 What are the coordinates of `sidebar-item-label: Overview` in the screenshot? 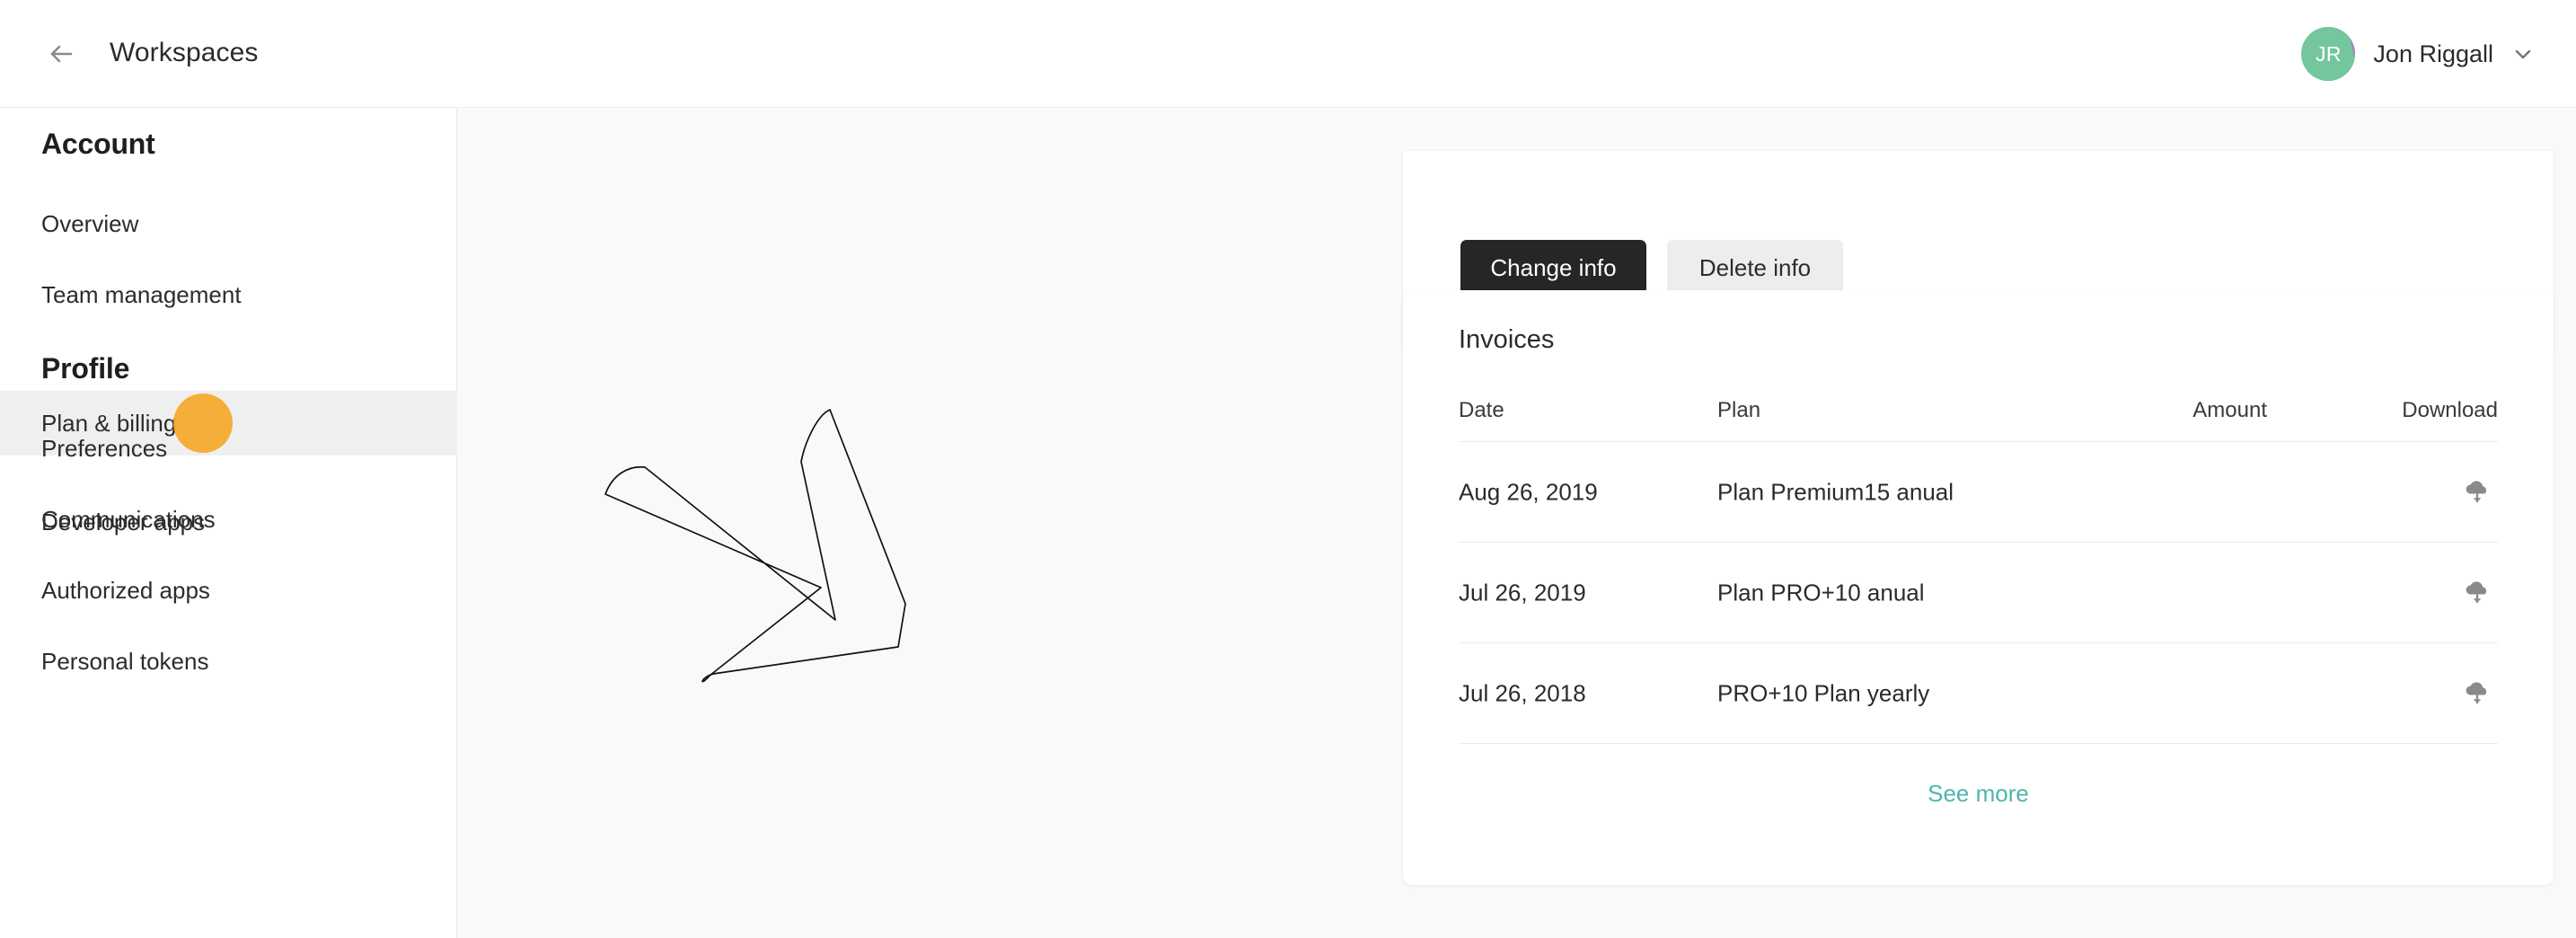 It's located at (90, 223).